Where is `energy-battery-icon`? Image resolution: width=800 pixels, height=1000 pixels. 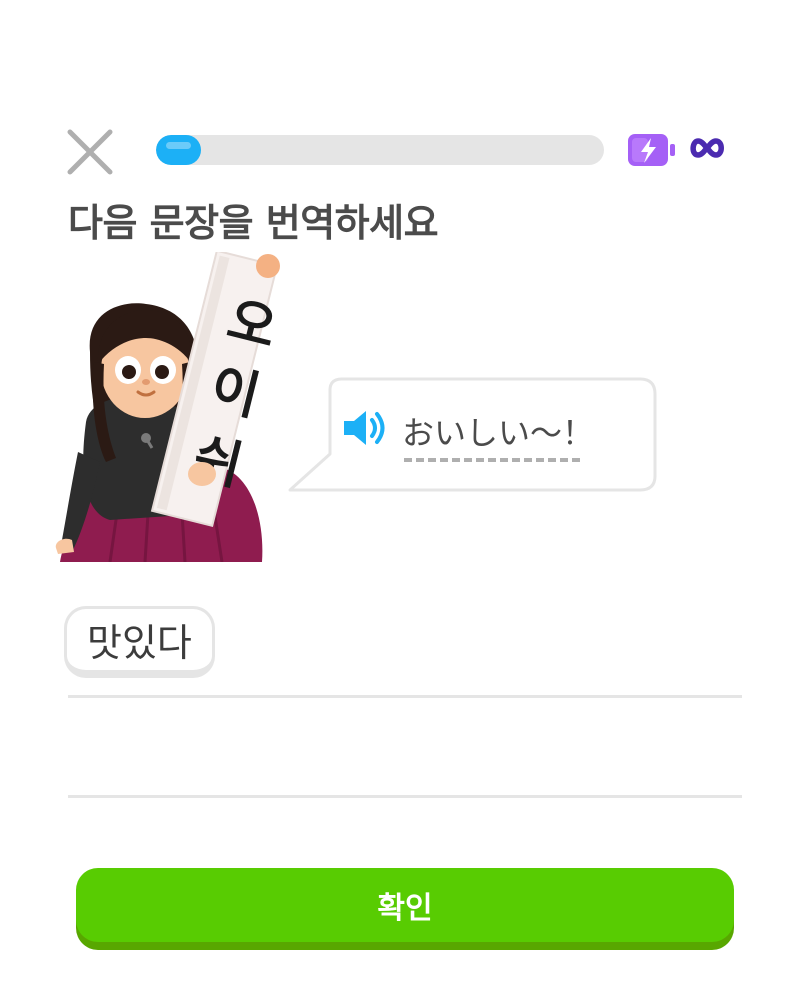
energy-battery-icon is located at coordinates (653, 150).